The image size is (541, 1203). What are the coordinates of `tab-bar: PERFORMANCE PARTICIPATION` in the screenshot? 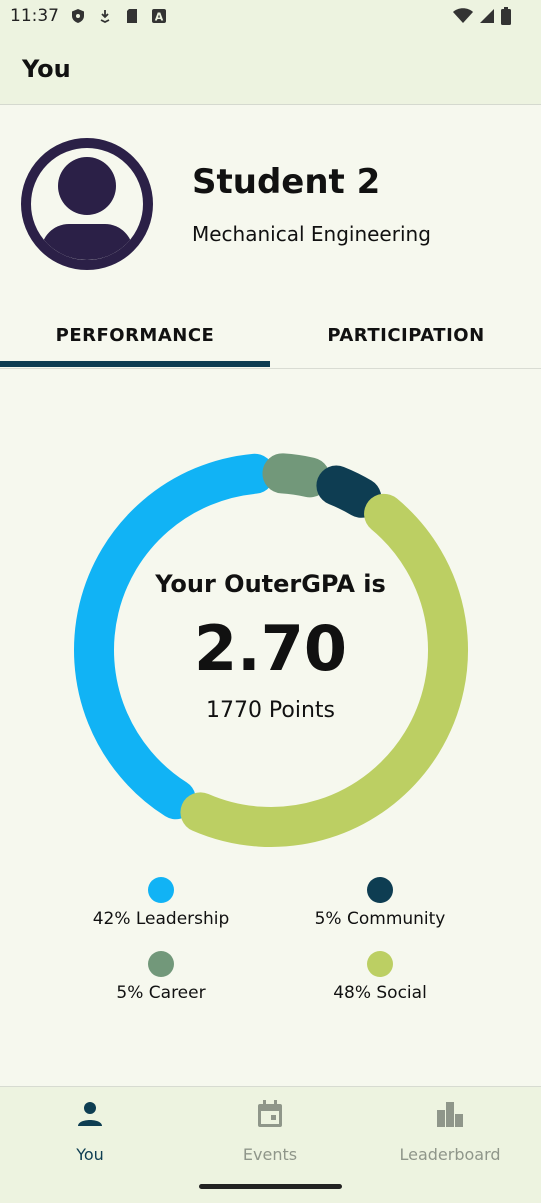 It's located at (270, 337).